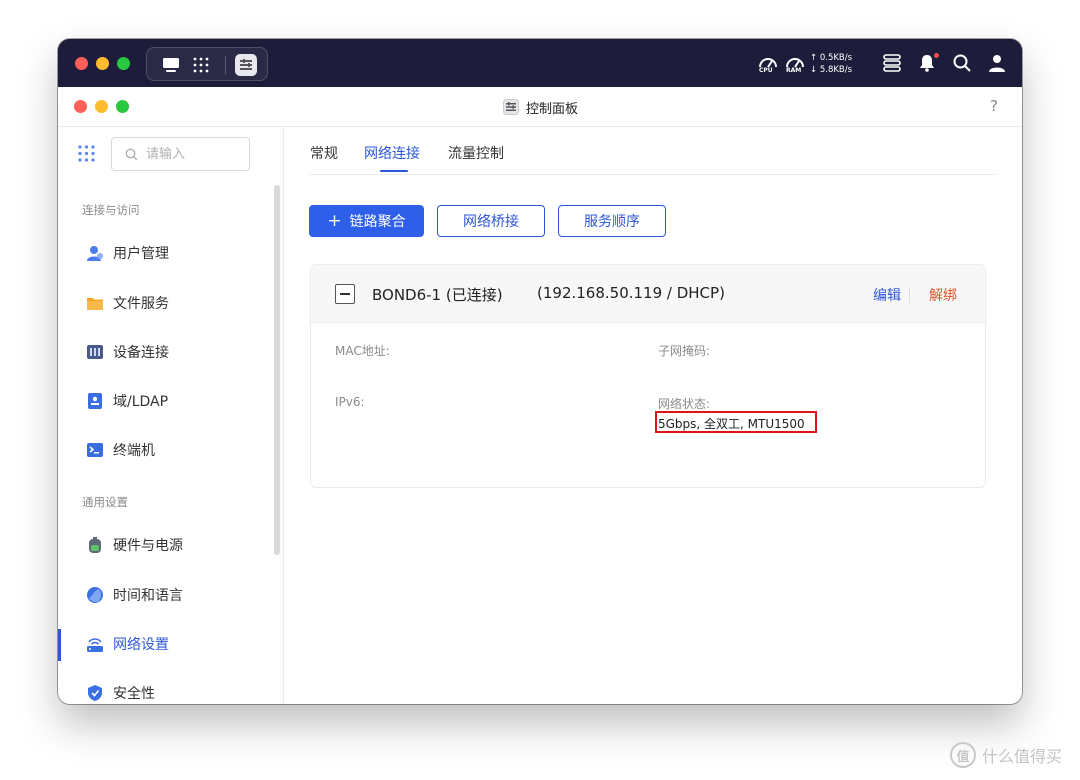 This screenshot has width=1080, height=780. Describe the element at coordinates (123, 63) in the screenshot. I see `maximize-window-button` at that location.